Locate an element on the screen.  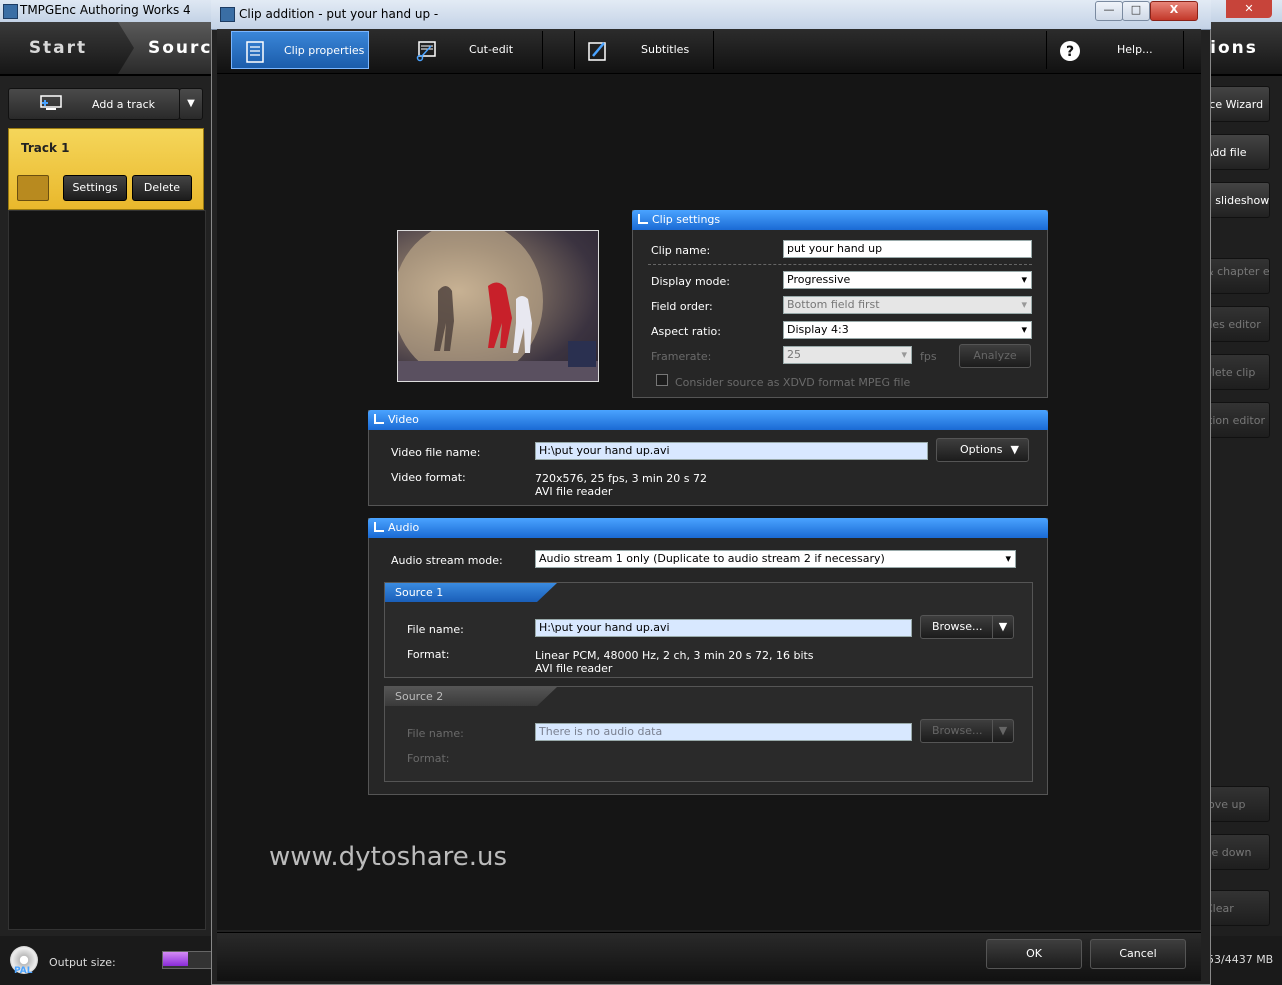
clip-properties-icon is located at coordinates (255, 52).